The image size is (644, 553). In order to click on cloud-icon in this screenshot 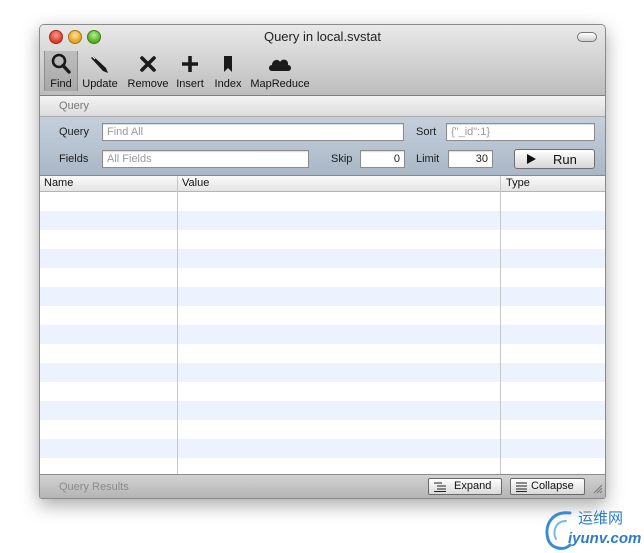, I will do `click(280, 65)`.